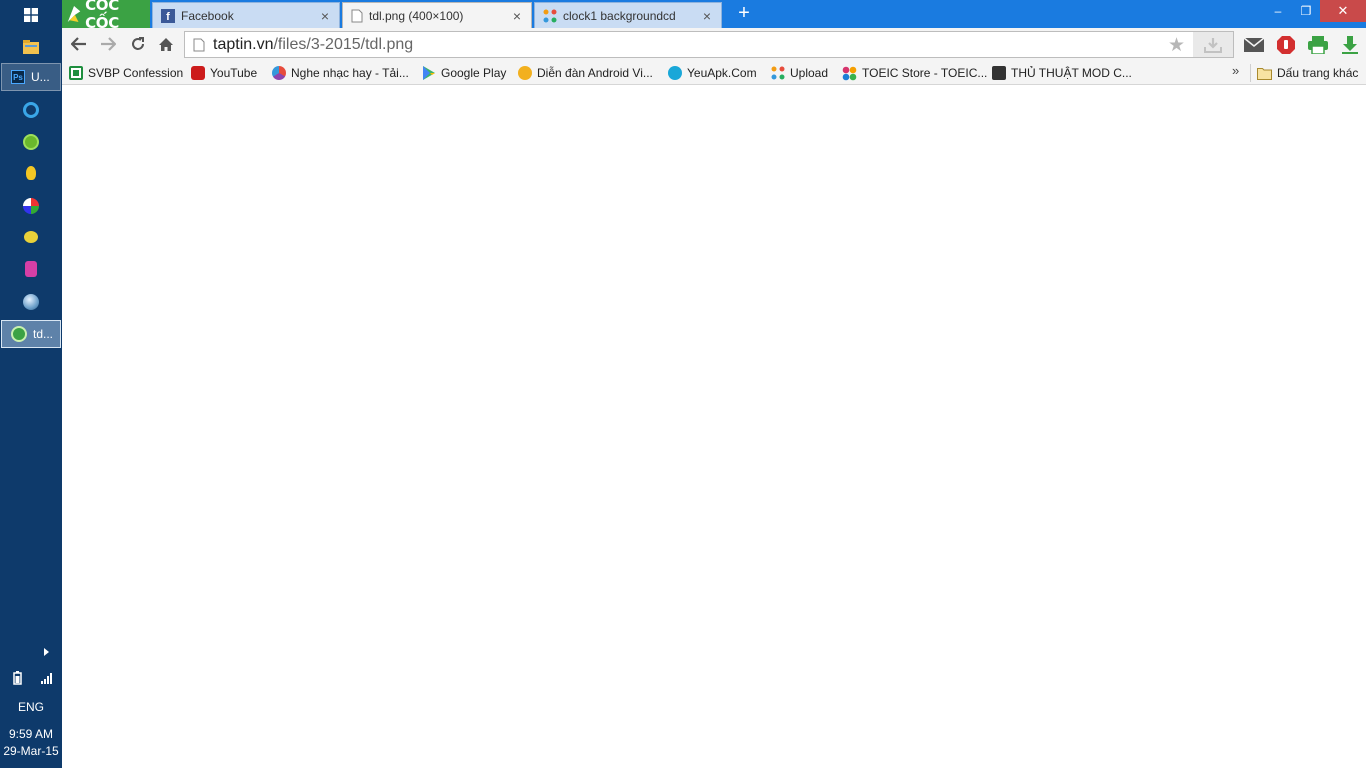 The width and height of the screenshot is (1366, 768). Describe the element at coordinates (246, 15) in the screenshot. I see `tab-facebook: f Facebook ×` at that location.